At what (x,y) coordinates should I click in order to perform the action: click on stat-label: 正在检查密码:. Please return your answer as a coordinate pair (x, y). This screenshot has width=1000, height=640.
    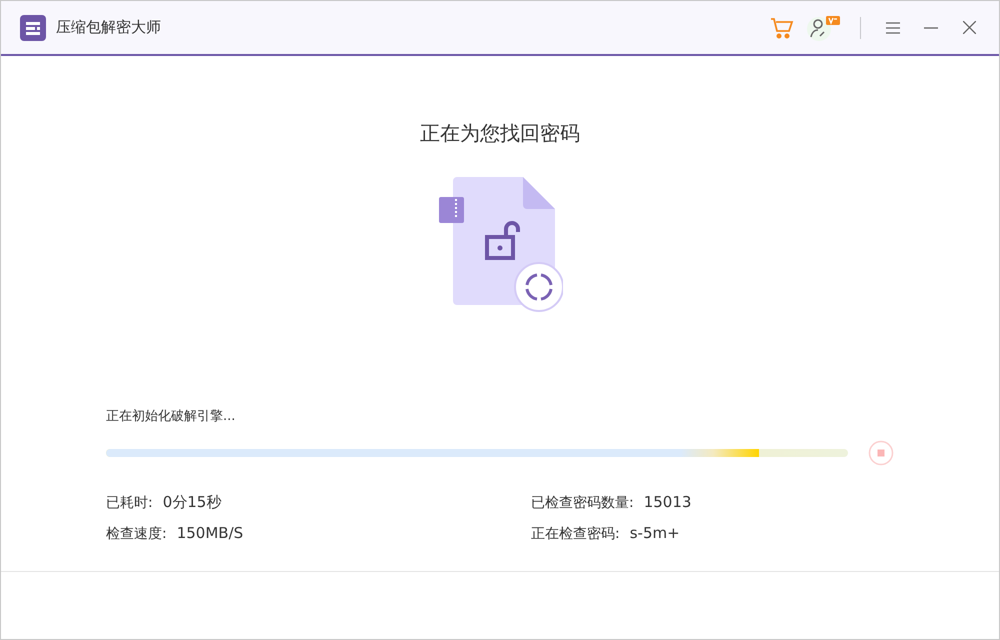
    Looking at the image, I should click on (575, 534).